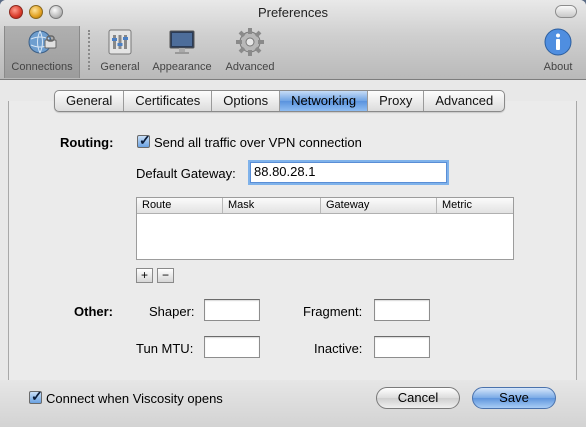  I want to click on toolbar-advanced: Advanced, so click(250, 52).